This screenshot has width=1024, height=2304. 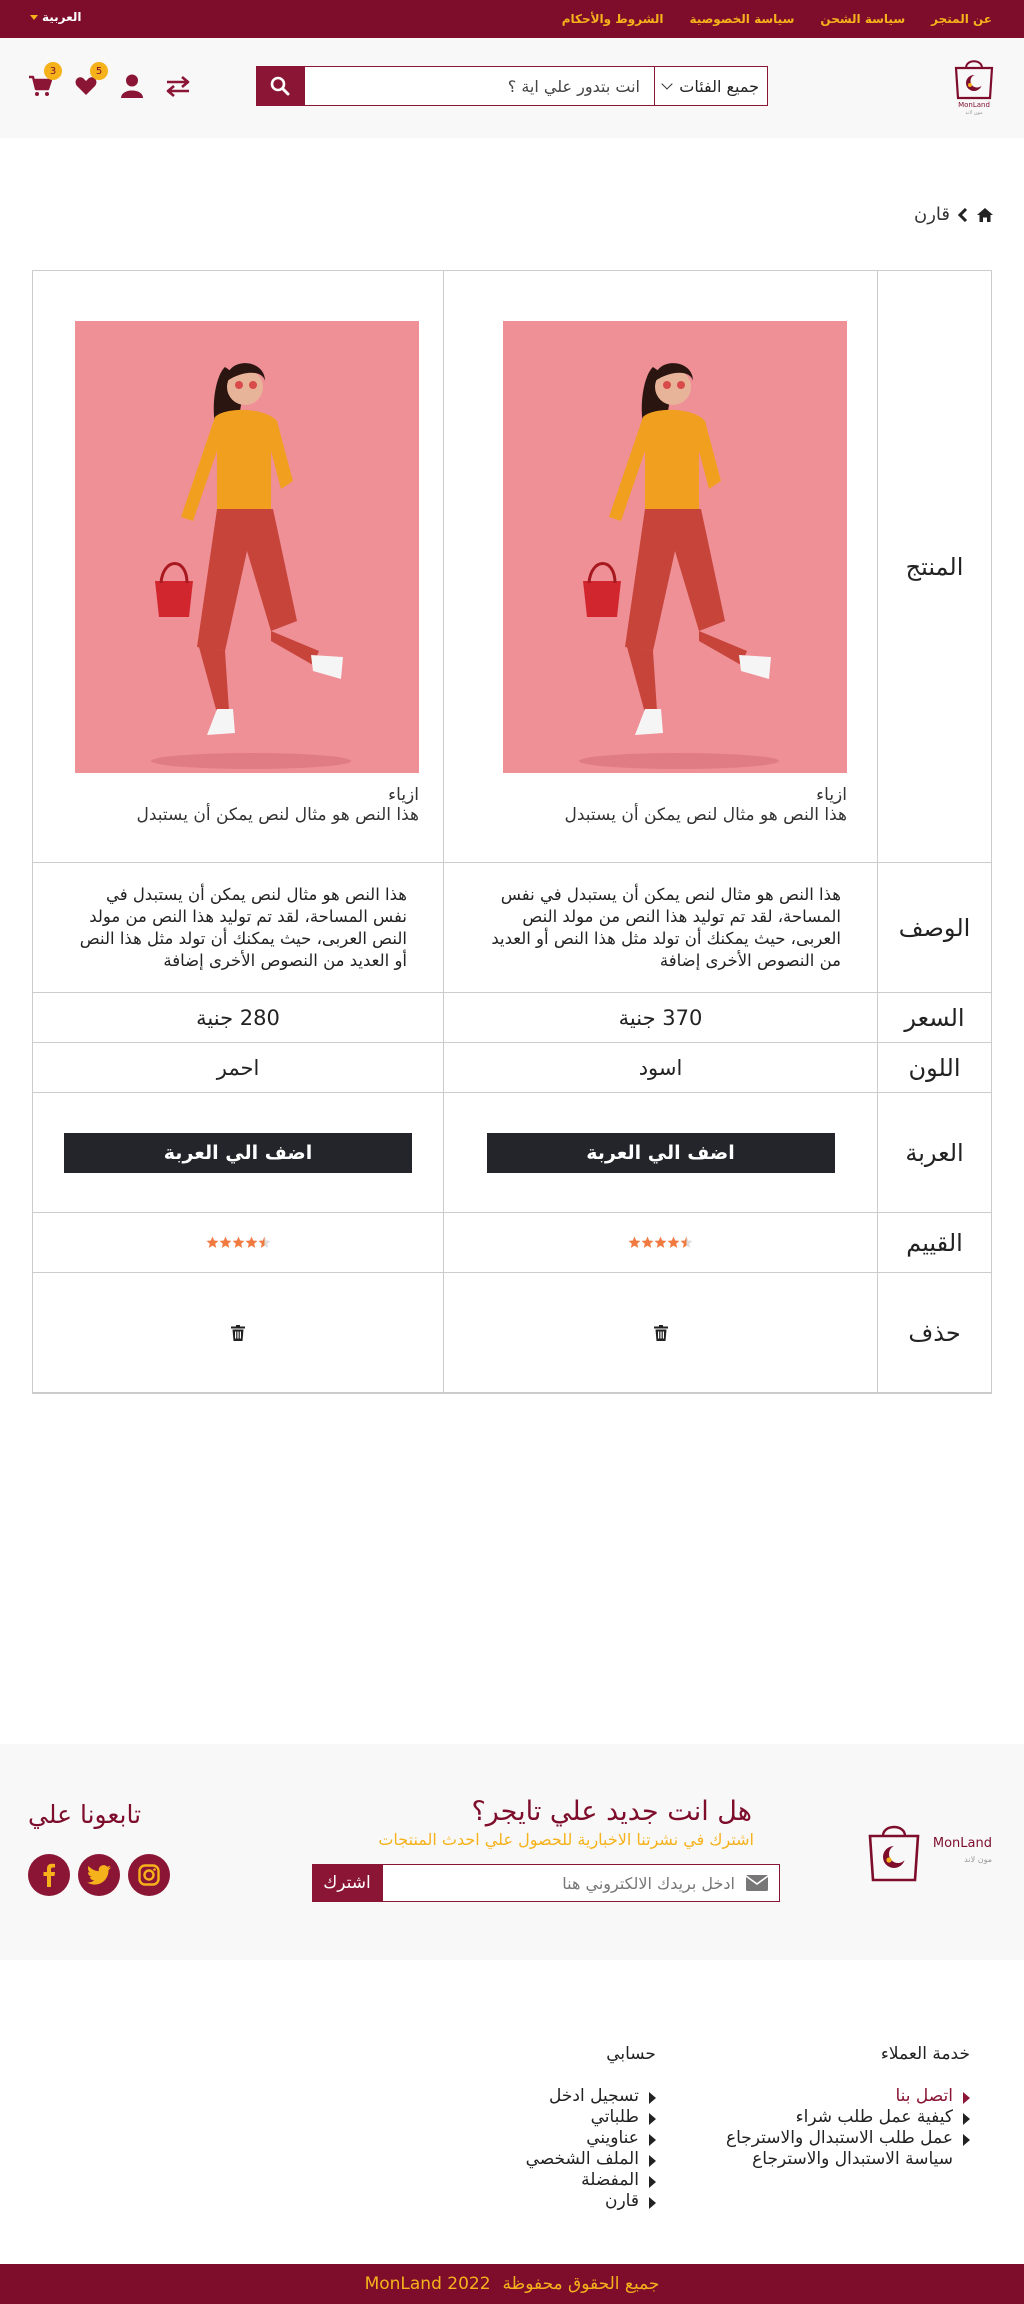 I want to click on footer-link: الملف الشخصي, so click(x=591, y=2159).